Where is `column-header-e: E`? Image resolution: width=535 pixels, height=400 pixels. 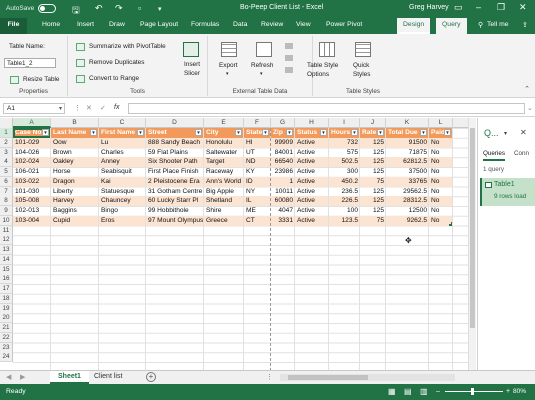
column-header-e: E is located at coordinates (224, 123).